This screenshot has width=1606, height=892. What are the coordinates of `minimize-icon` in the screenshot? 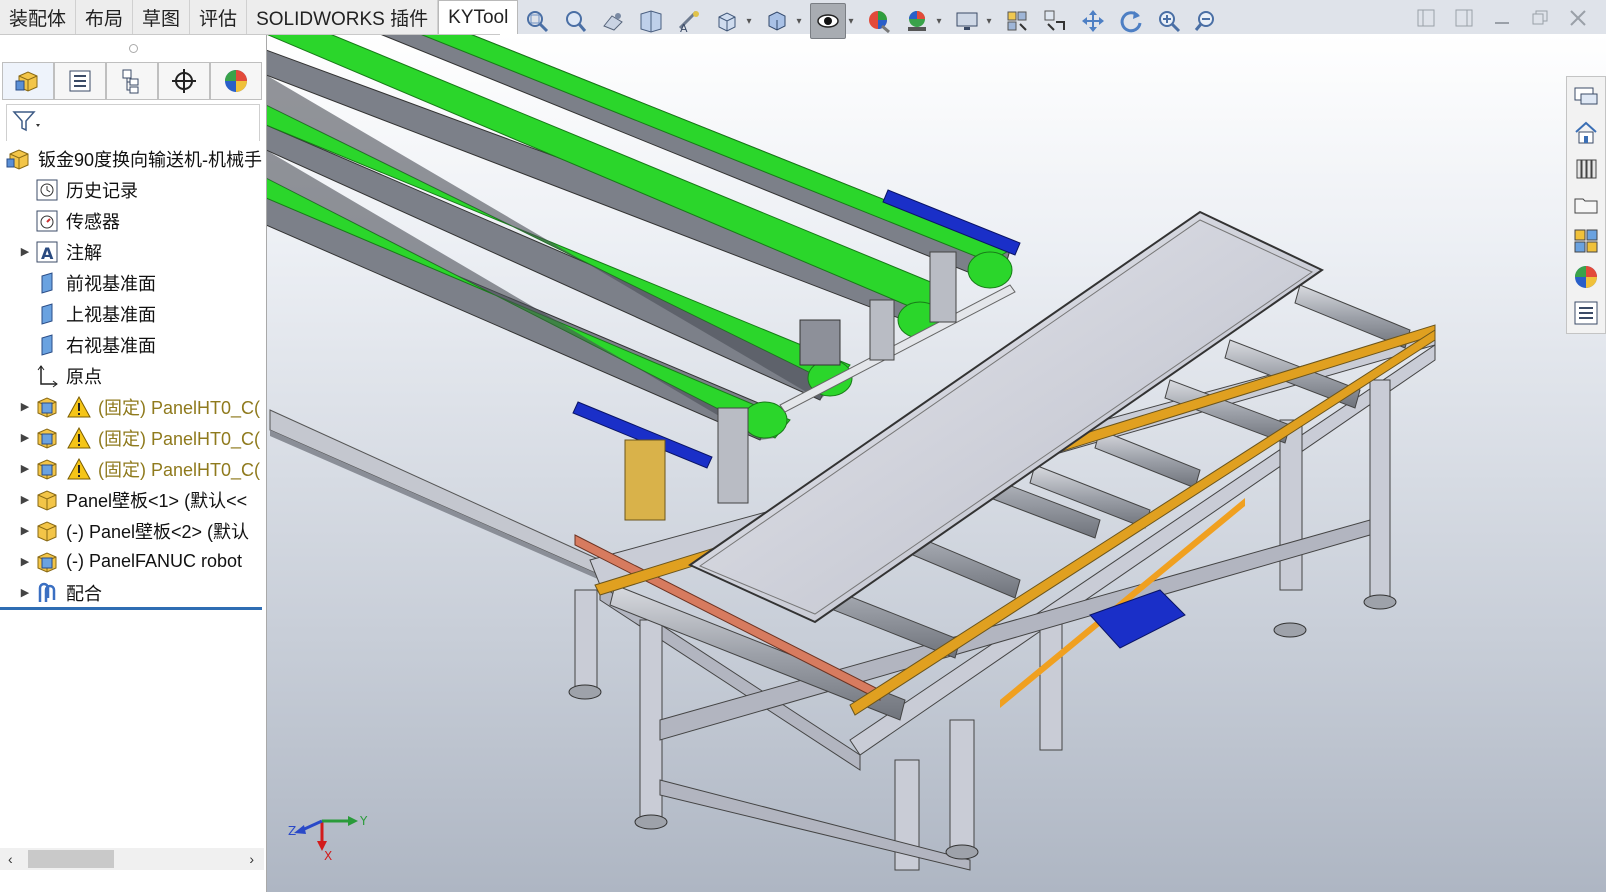 It's located at (1502, 18).